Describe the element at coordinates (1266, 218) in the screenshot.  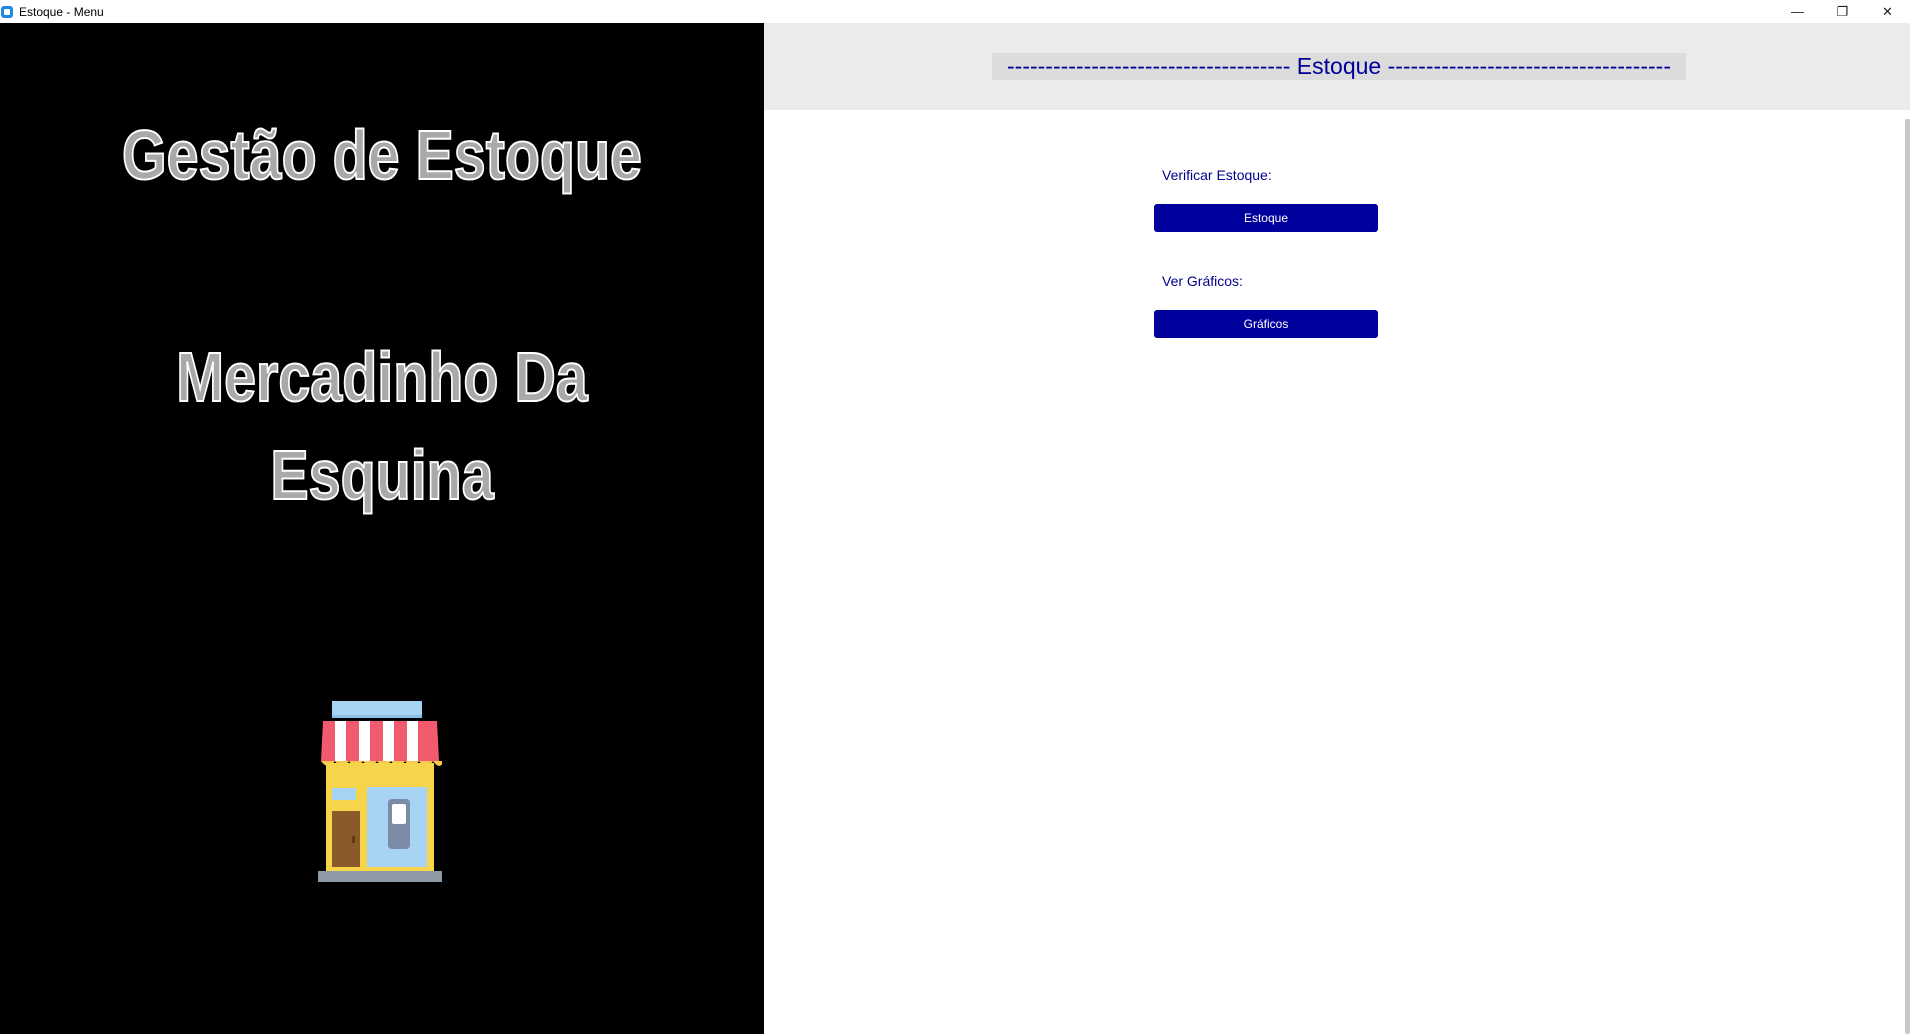
I see `estoque-button: Estoque` at that location.